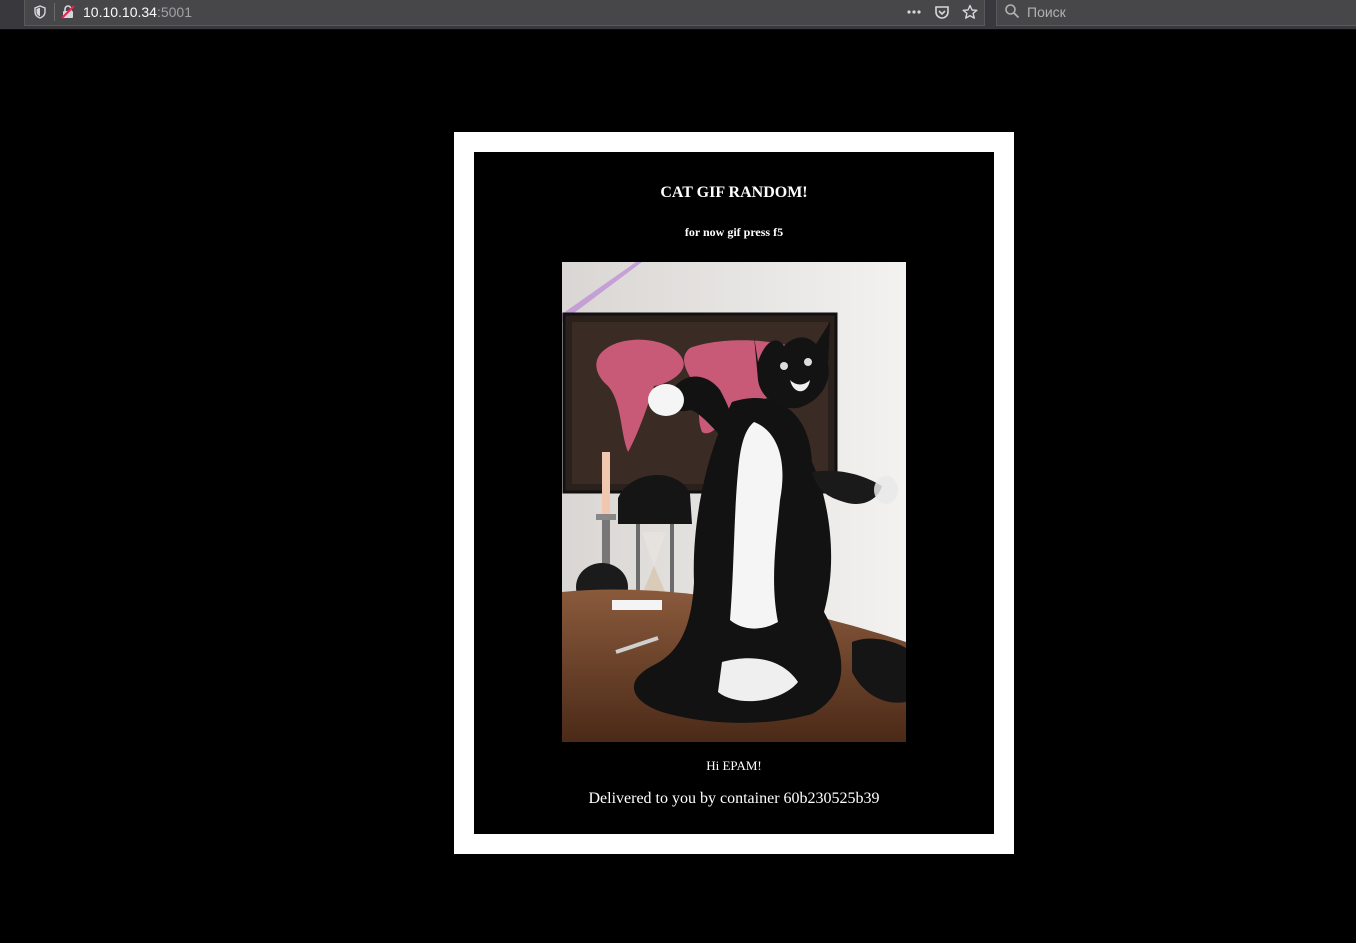 The height and width of the screenshot is (943, 1356). Describe the element at coordinates (734, 192) in the screenshot. I see `page-title: CAT GIF RANDOM!` at that location.